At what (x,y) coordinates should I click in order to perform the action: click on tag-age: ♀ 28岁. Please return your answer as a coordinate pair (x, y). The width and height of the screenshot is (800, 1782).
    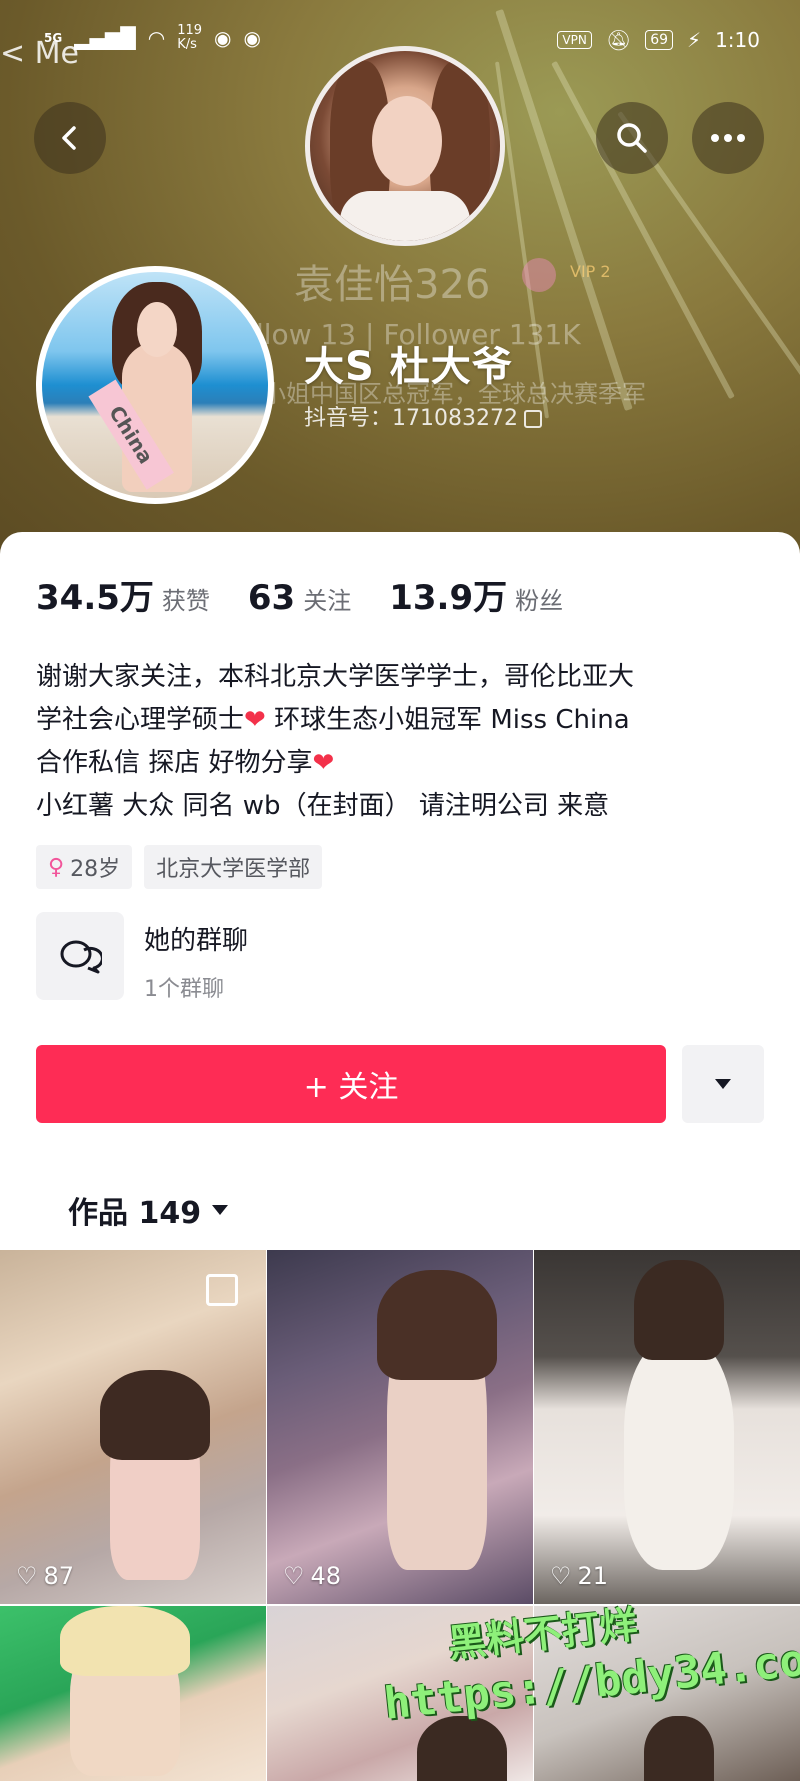
    Looking at the image, I should click on (84, 867).